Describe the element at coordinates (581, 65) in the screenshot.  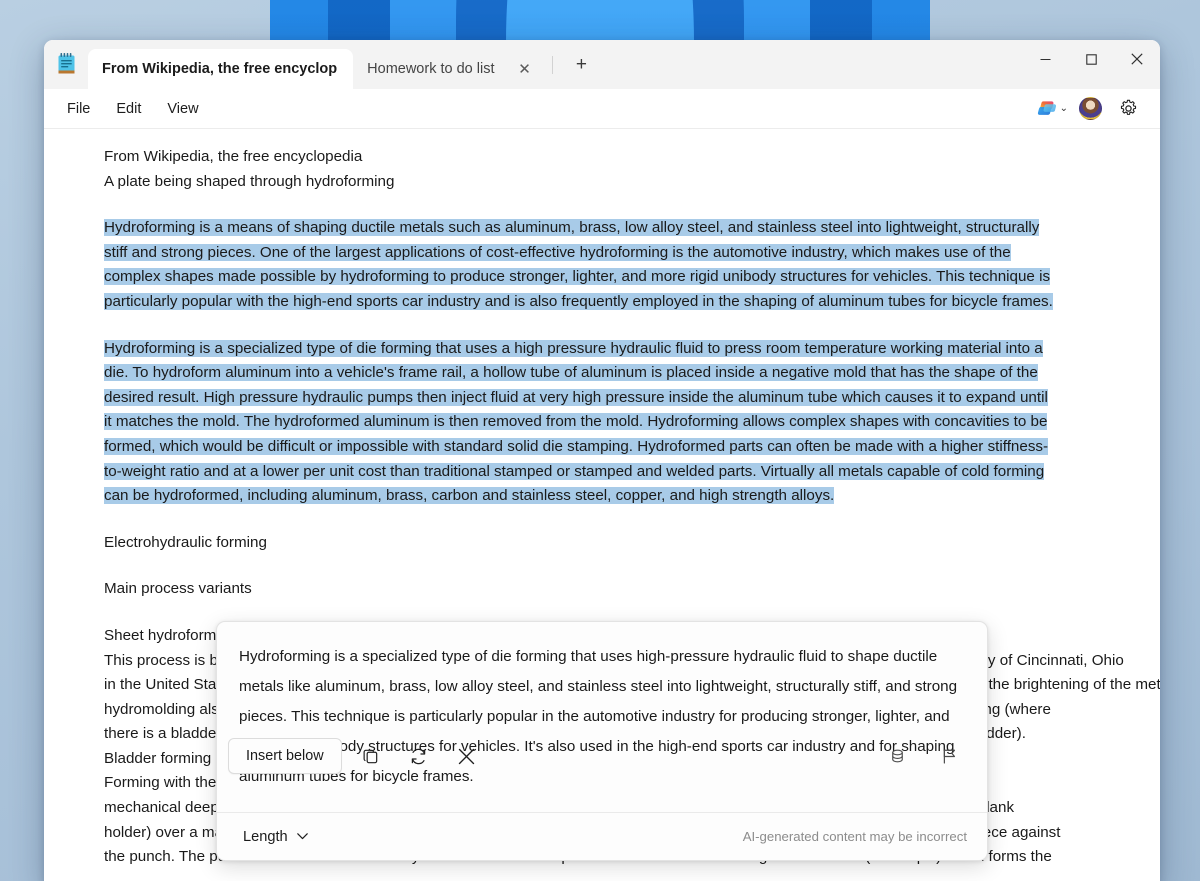
I see `new-tab-button: +` at that location.